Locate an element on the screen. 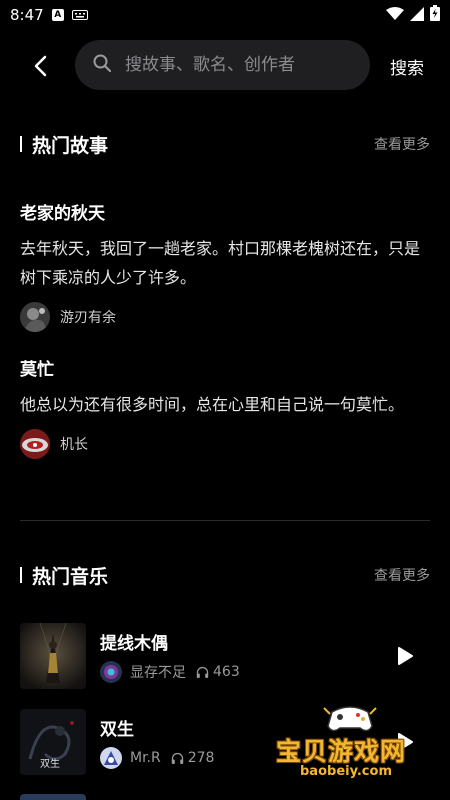 The height and width of the screenshot is (800, 450). music-title: 双生 is located at coordinates (117, 730).